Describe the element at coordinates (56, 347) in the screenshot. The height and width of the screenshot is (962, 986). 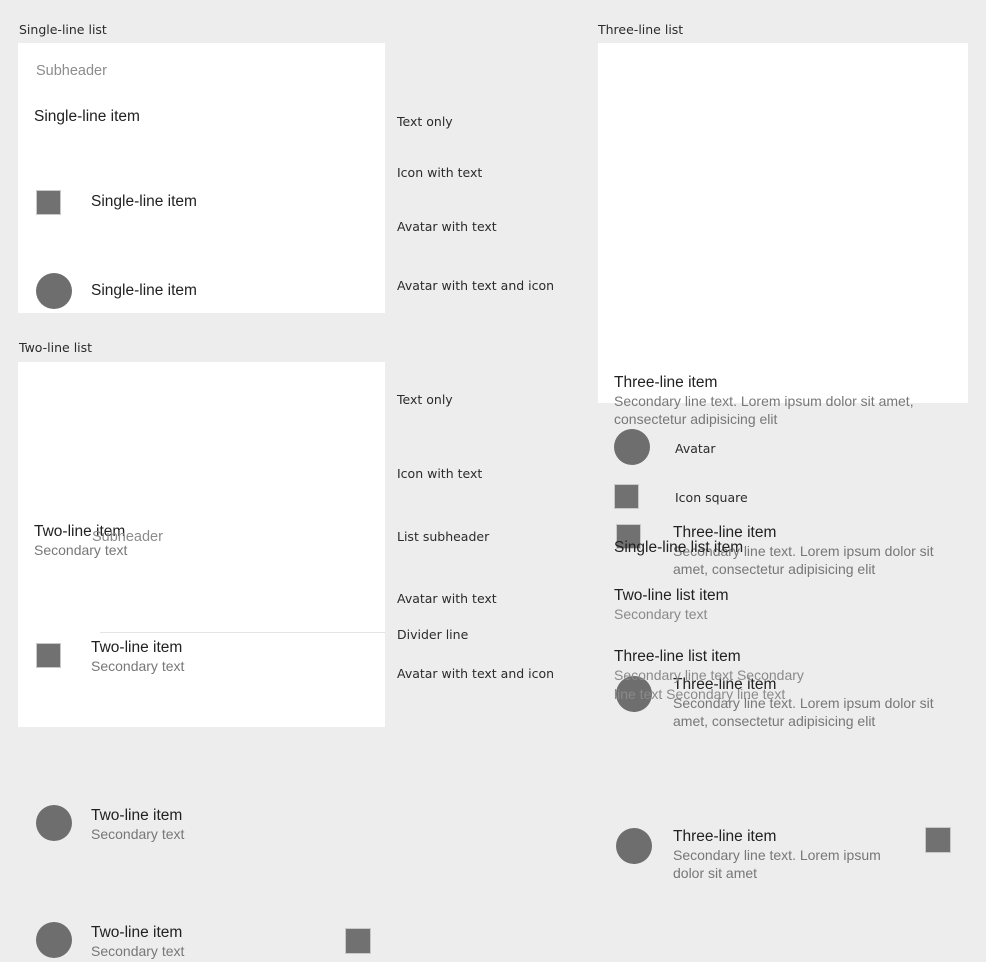
I see `two-line-list-caption: Two-line list` at that location.